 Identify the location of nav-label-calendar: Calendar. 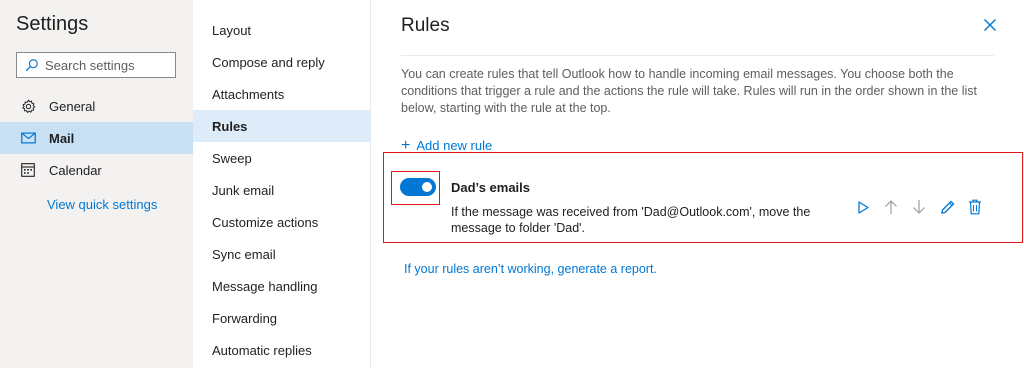
(75, 170).